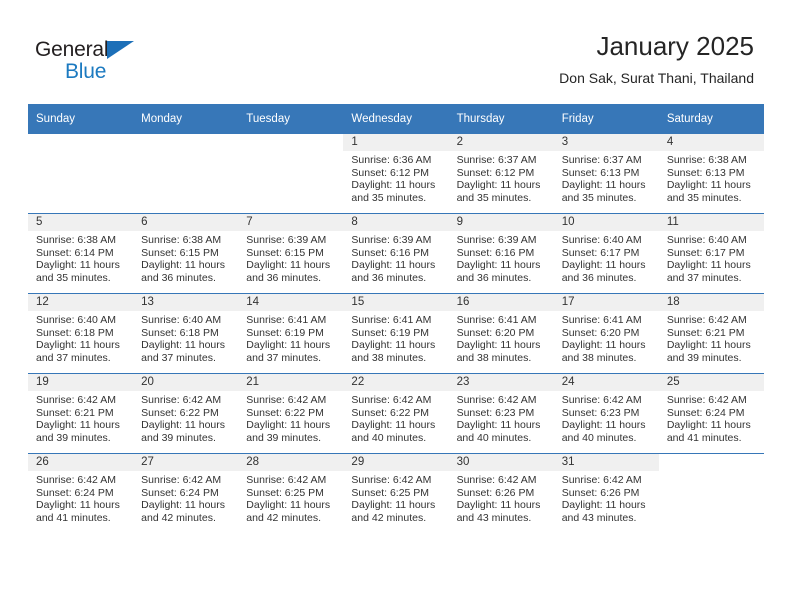  Describe the element at coordinates (285, 252) in the screenshot. I see `sunset-time: Sunset: 6:15 PM` at that location.